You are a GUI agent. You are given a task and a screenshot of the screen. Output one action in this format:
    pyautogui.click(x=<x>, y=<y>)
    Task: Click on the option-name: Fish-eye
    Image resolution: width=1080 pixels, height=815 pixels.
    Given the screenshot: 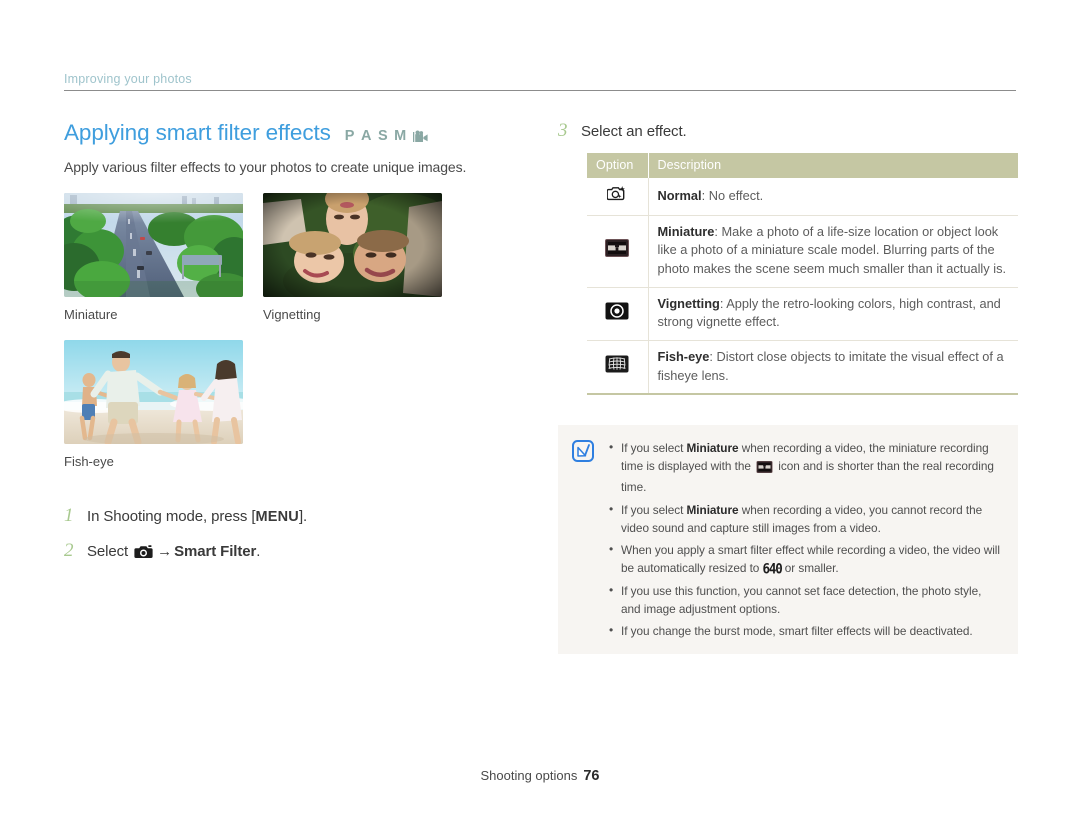 What is the action you would take?
    pyautogui.click(x=683, y=357)
    